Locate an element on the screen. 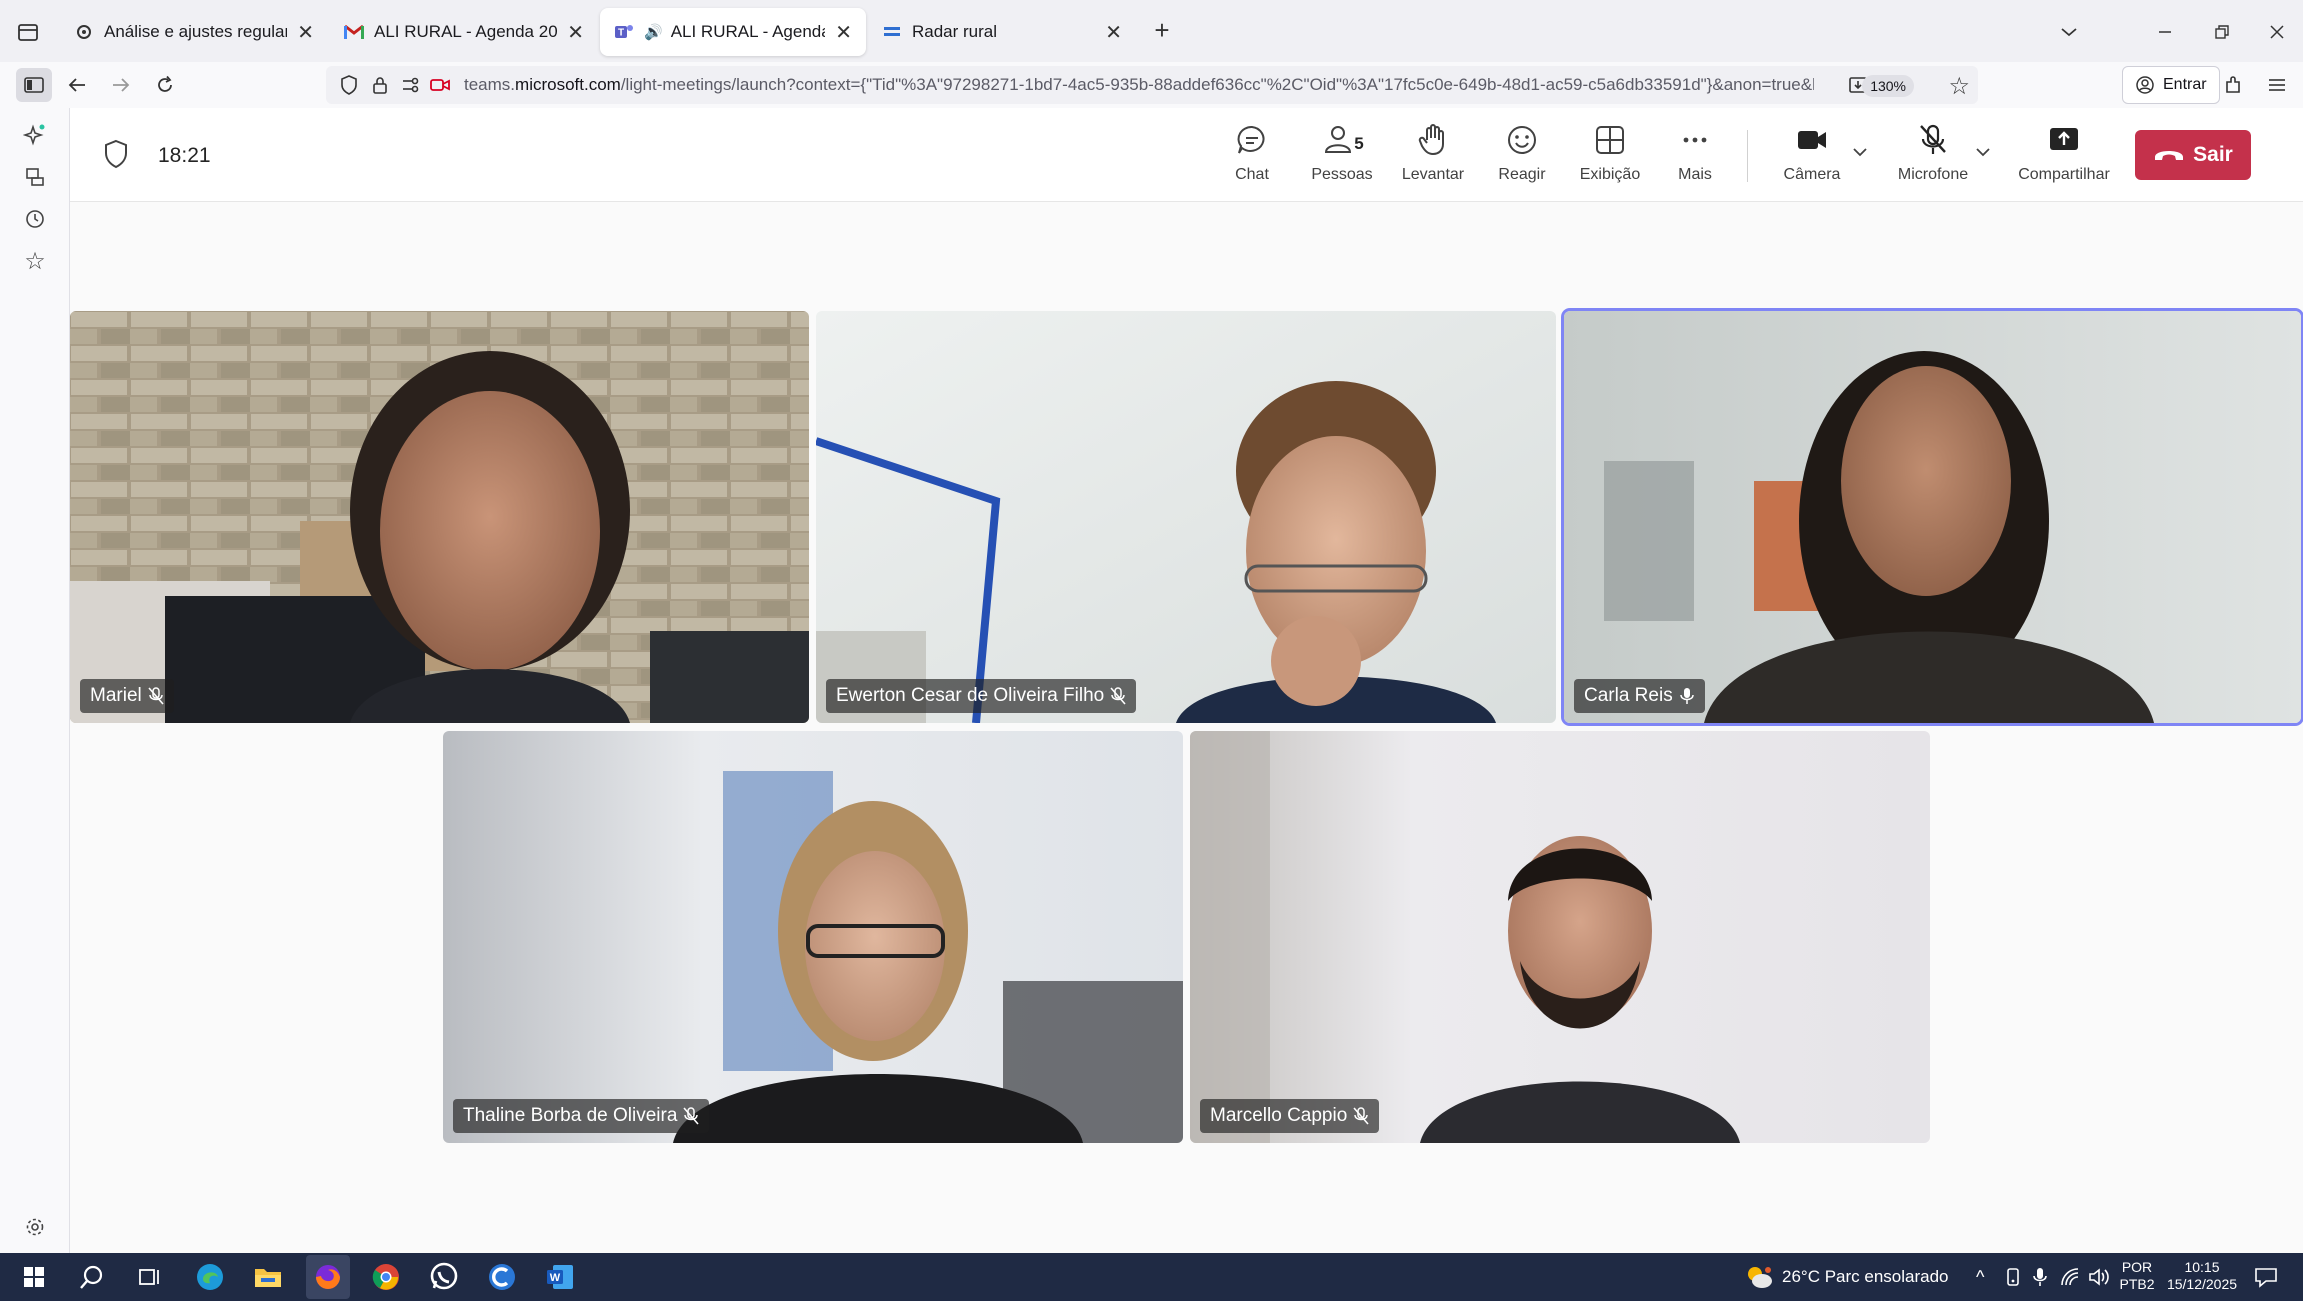  people-button: 5 Pessoas is located at coordinates (1342, 157).